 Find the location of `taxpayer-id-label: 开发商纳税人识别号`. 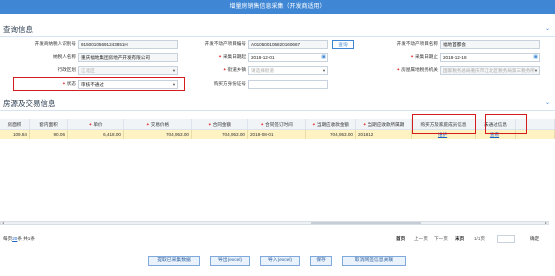

taxpayer-id-label: 开发商纳税人识别号 is located at coordinates (55, 43).